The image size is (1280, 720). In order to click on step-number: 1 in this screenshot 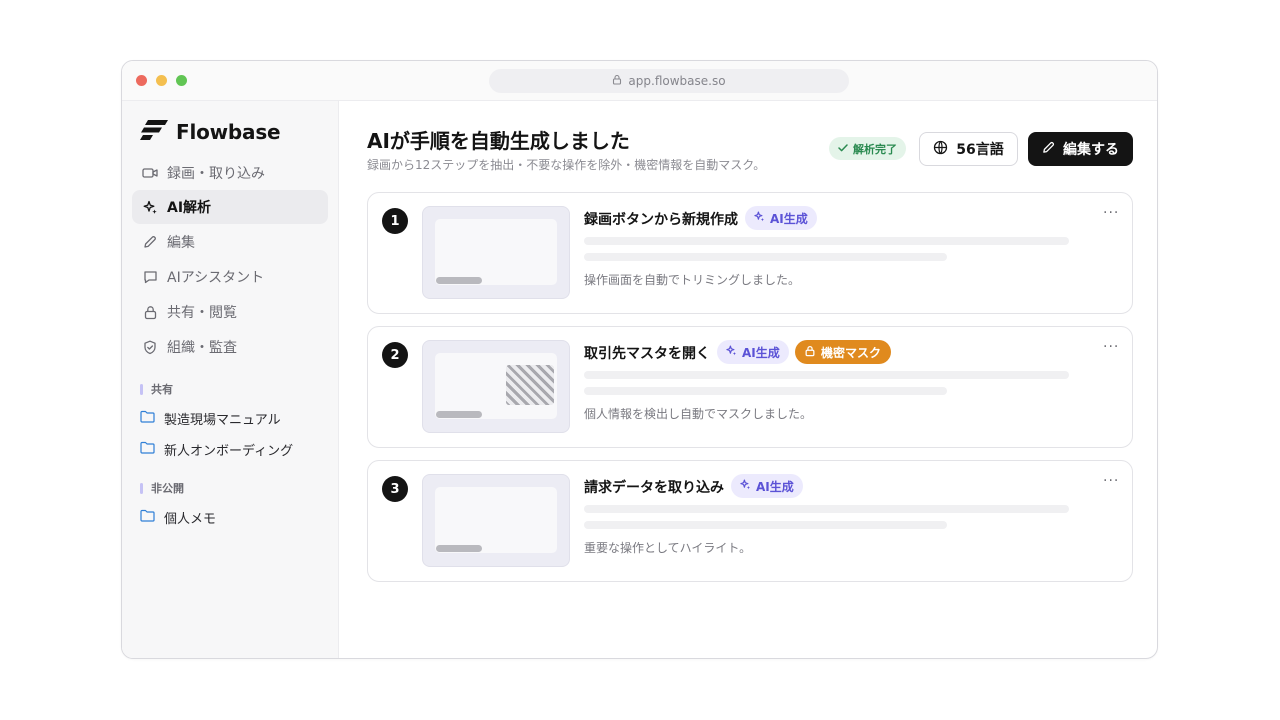, I will do `click(395, 221)`.